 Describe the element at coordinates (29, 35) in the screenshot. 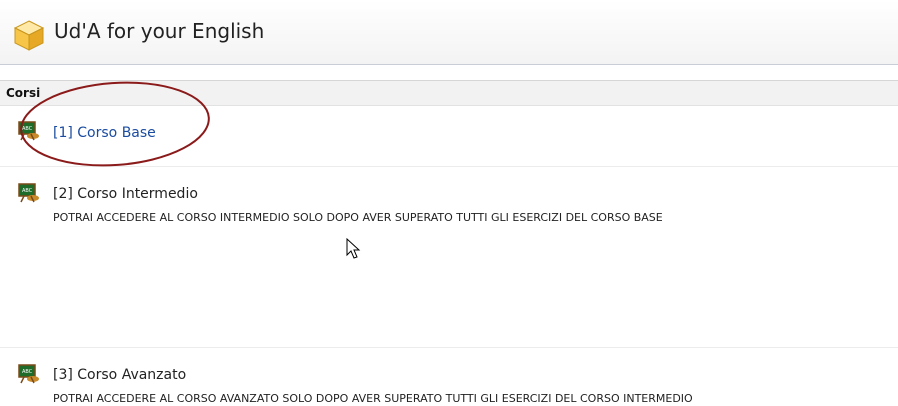

I see `cube-icon` at that location.